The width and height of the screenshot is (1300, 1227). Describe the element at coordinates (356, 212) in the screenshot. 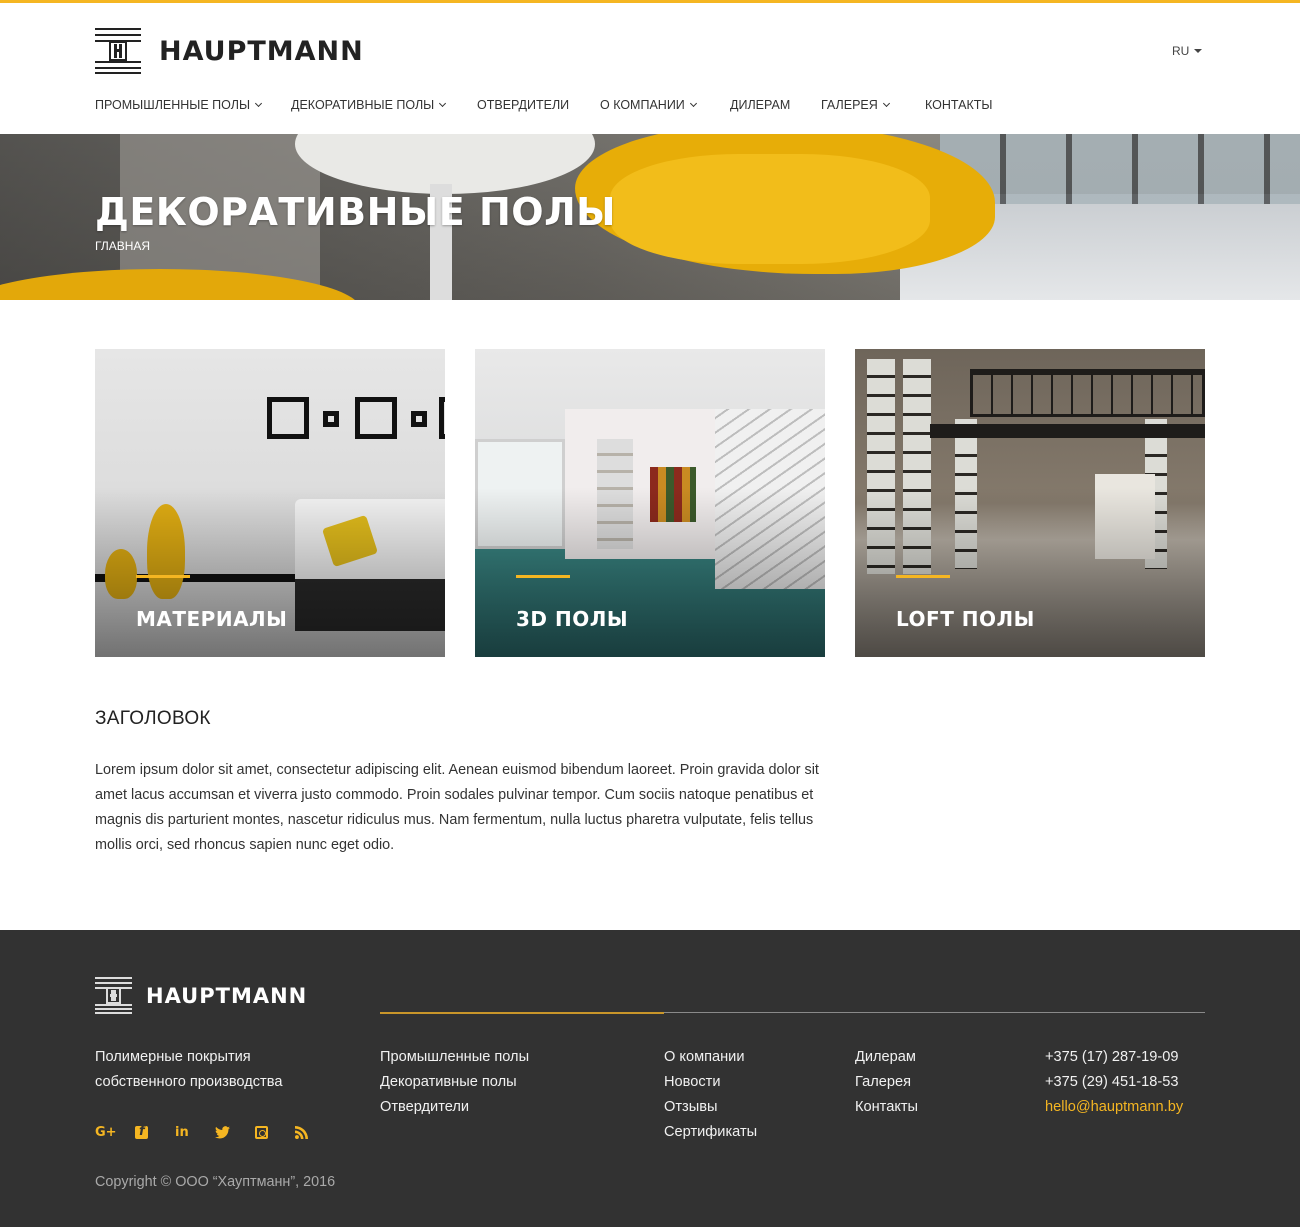

I see `page-title: ДЕКОРАТИВНЫЕ ПОЛЫ` at that location.